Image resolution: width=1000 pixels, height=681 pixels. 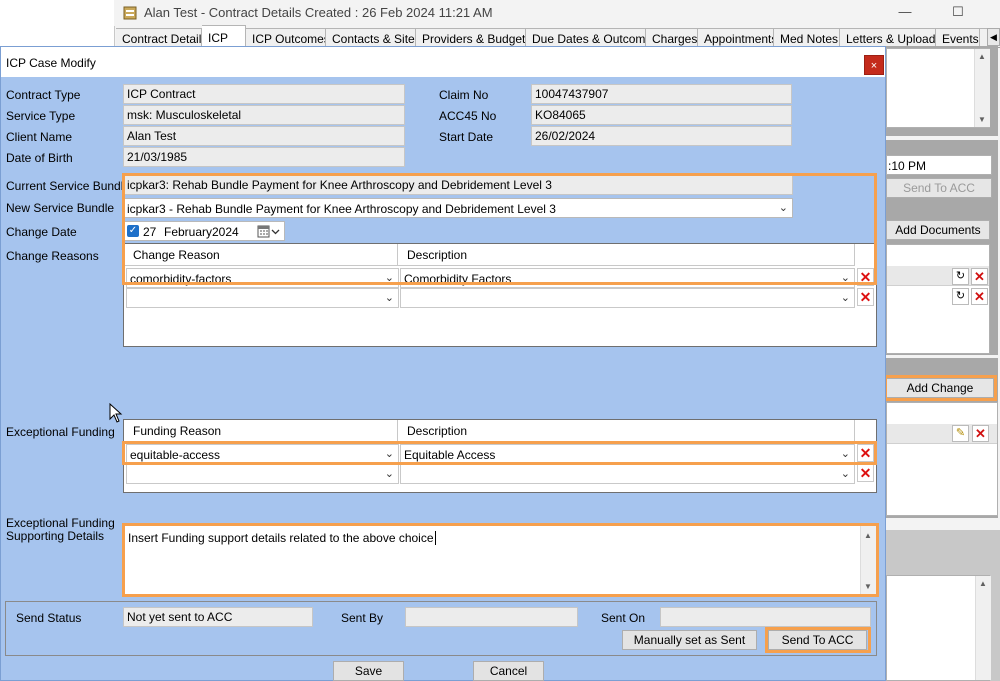 I want to click on close-icon: ×, so click(x=874, y=65).